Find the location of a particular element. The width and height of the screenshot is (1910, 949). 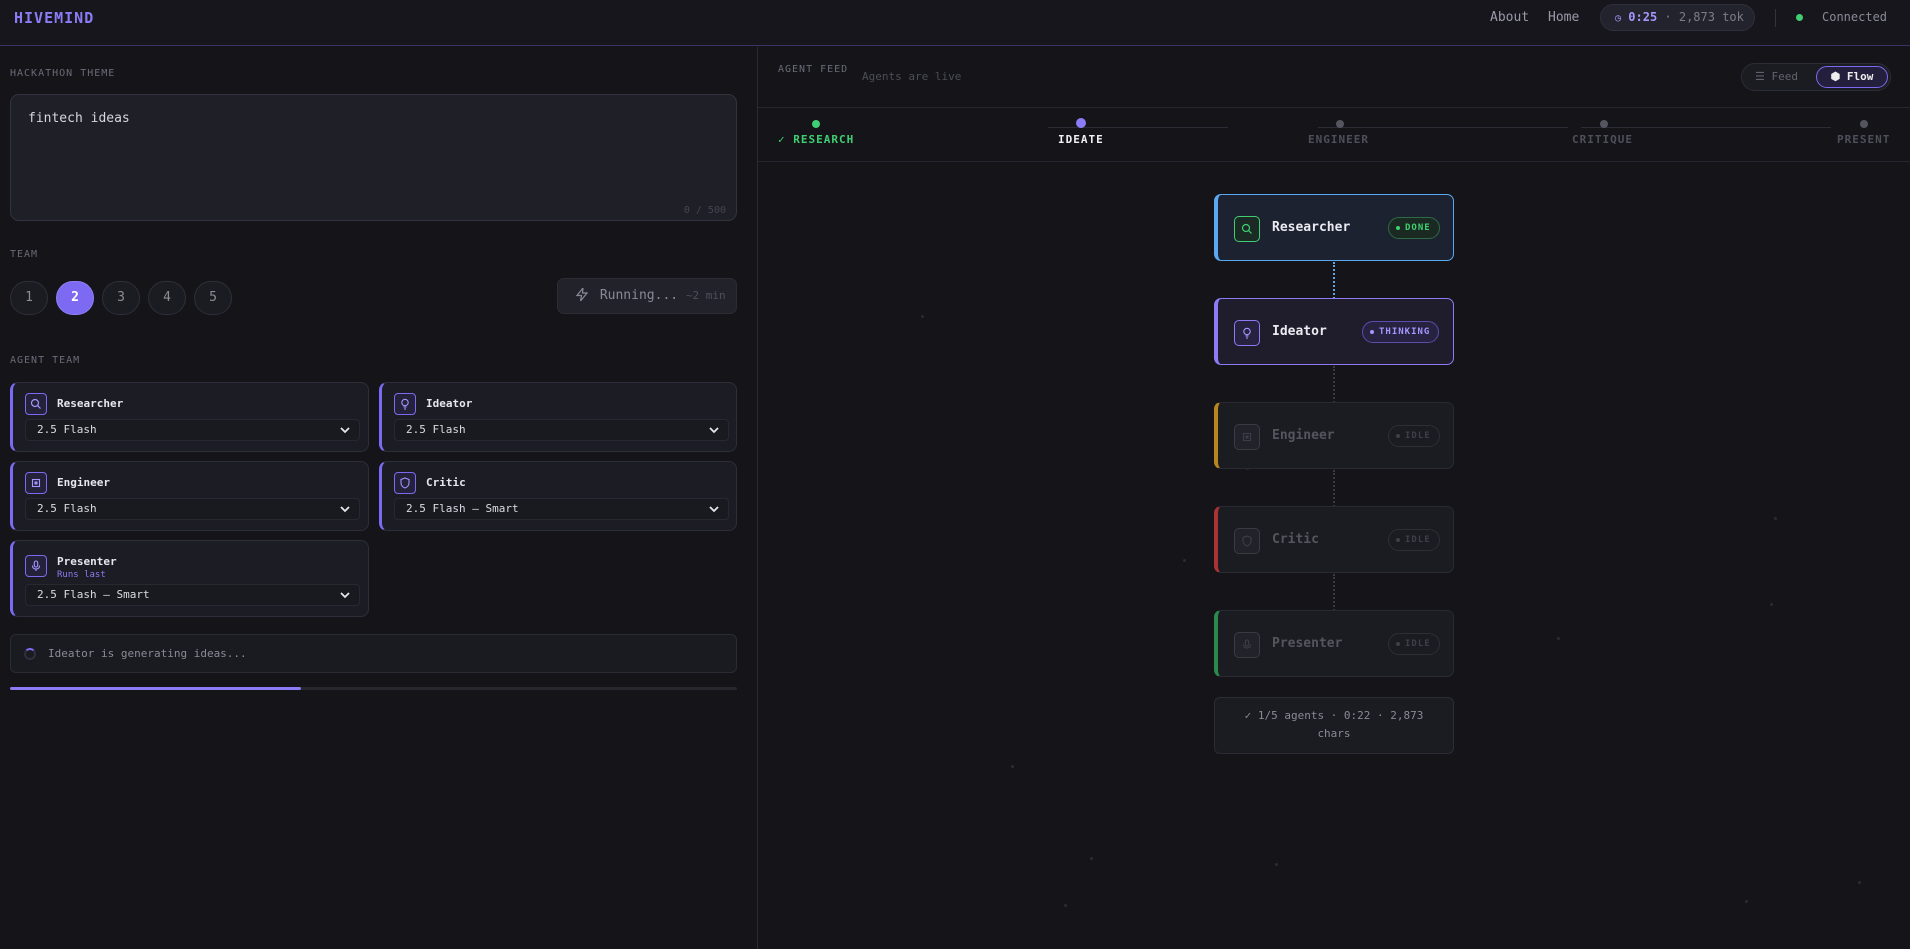

agent-feed-label: AGENT FEED is located at coordinates (813, 69).